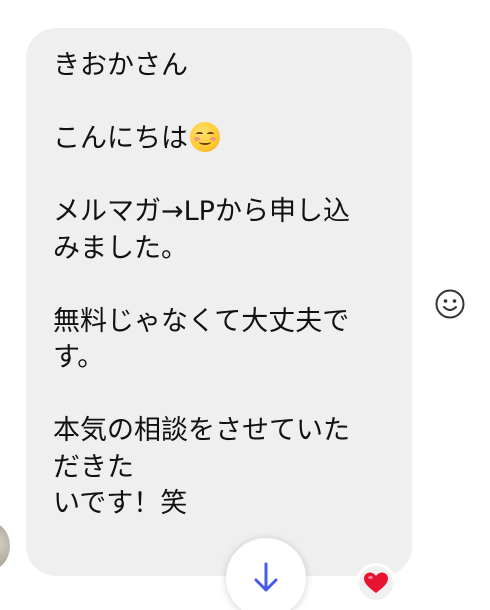  I want to click on smiling-face-emoji-icon, so click(205, 137).